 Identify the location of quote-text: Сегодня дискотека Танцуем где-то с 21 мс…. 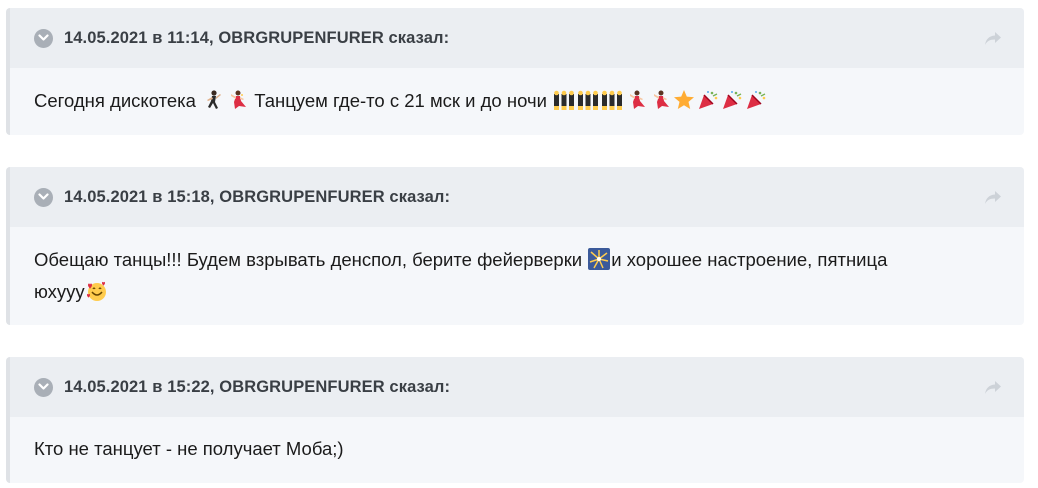
(517, 92).